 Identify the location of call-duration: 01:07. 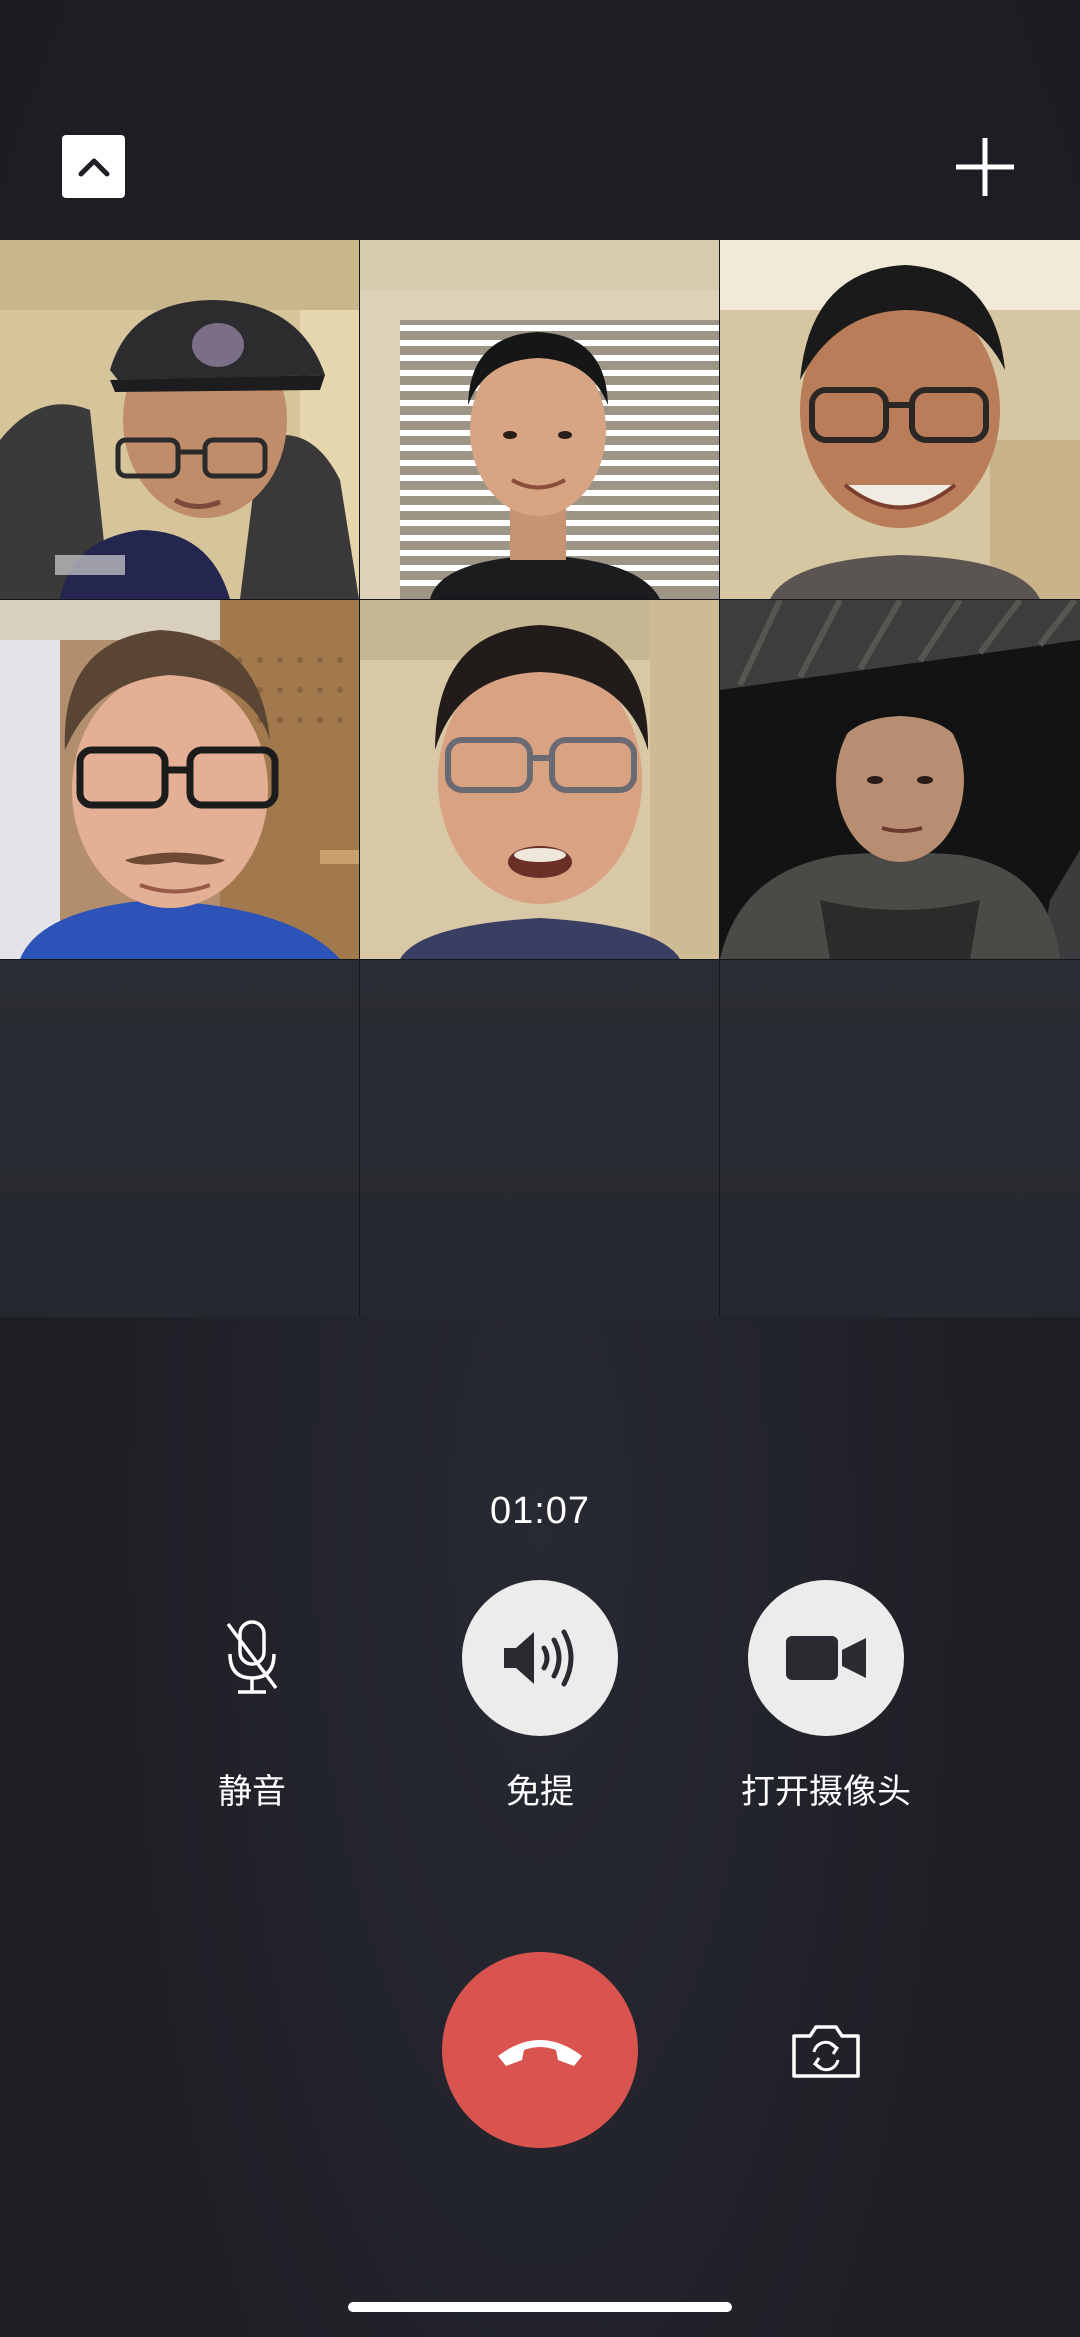
(540, 1511).